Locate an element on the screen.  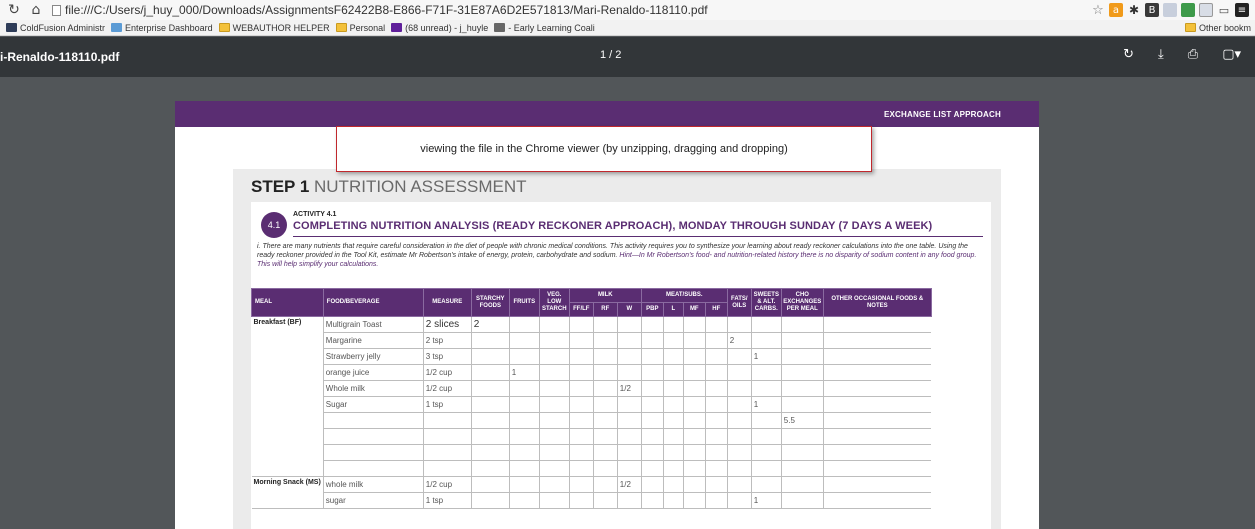
extension-grey-icon is located at coordinates (1170, 10).